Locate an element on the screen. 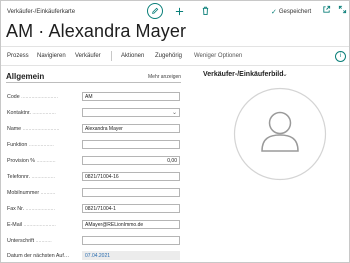 The image size is (350, 263). edit-icon is located at coordinates (155, 10).